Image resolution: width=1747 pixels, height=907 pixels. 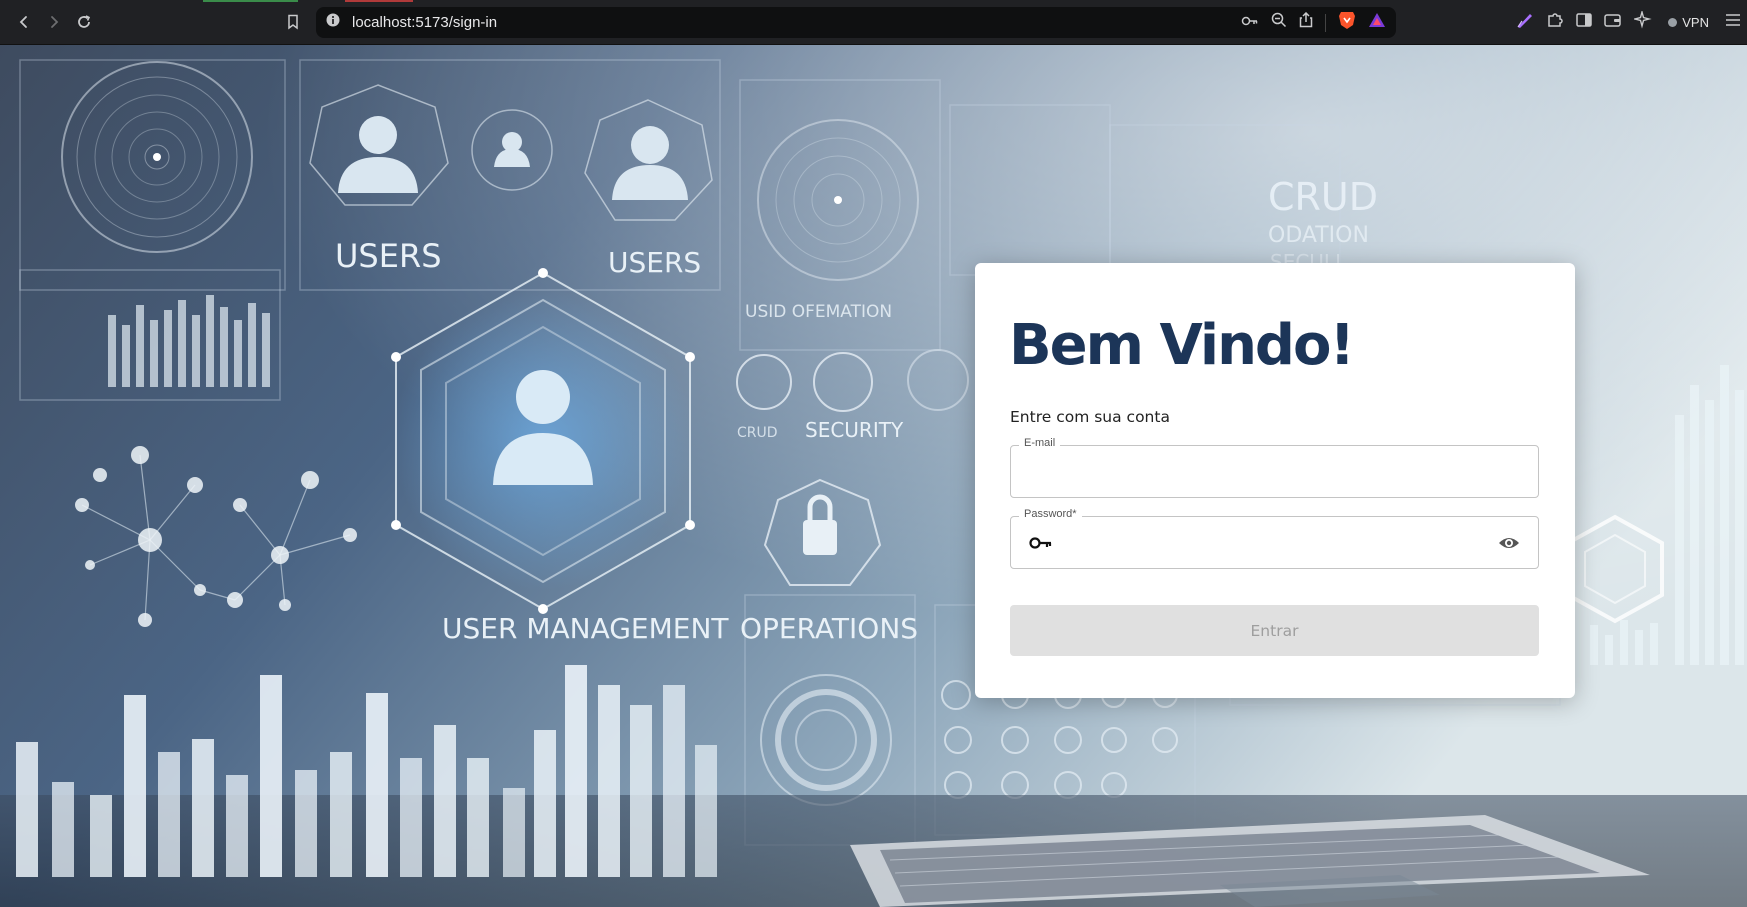 I want to click on svg-text: USID OFEMATION, so click(x=818, y=312).